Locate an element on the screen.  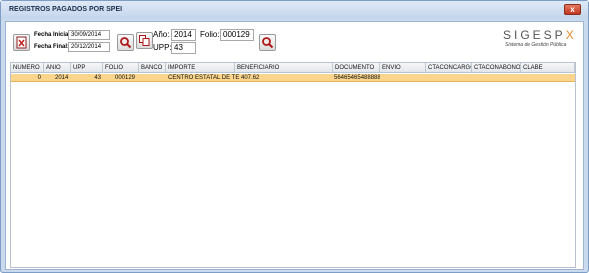
search-dates-button is located at coordinates (125, 42).